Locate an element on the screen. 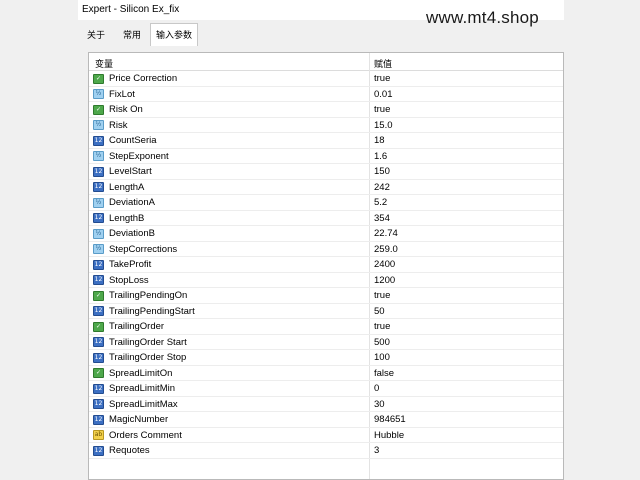 The width and height of the screenshot is (640, 480). parameter-name-cell: 12 LengthB is located at coordinates (228, 218).